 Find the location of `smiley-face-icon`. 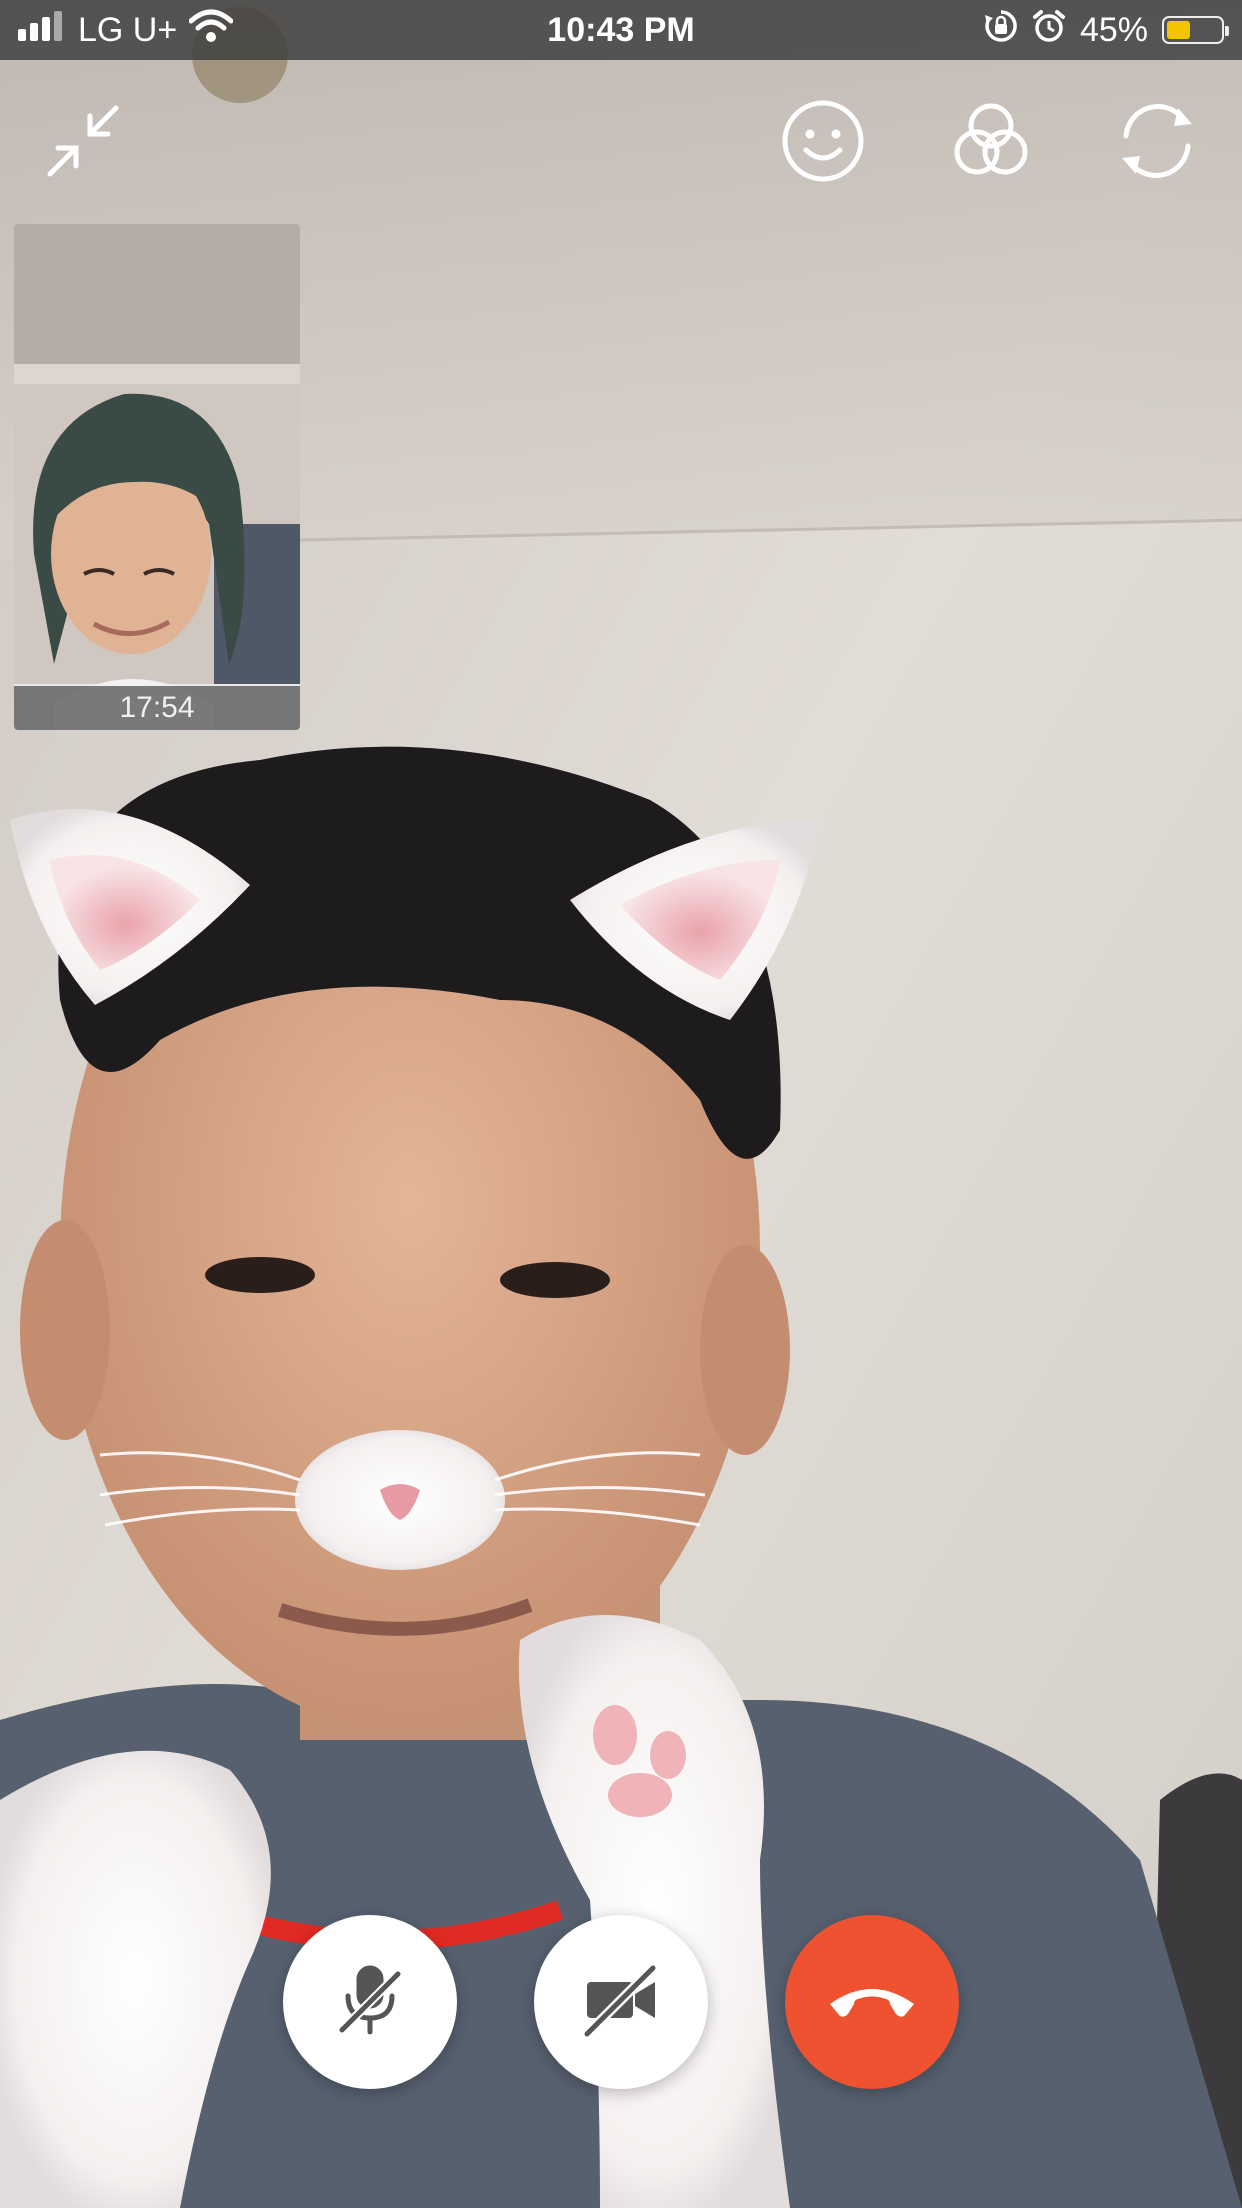

smiley-face-icon is located at coordinates (823, 143).